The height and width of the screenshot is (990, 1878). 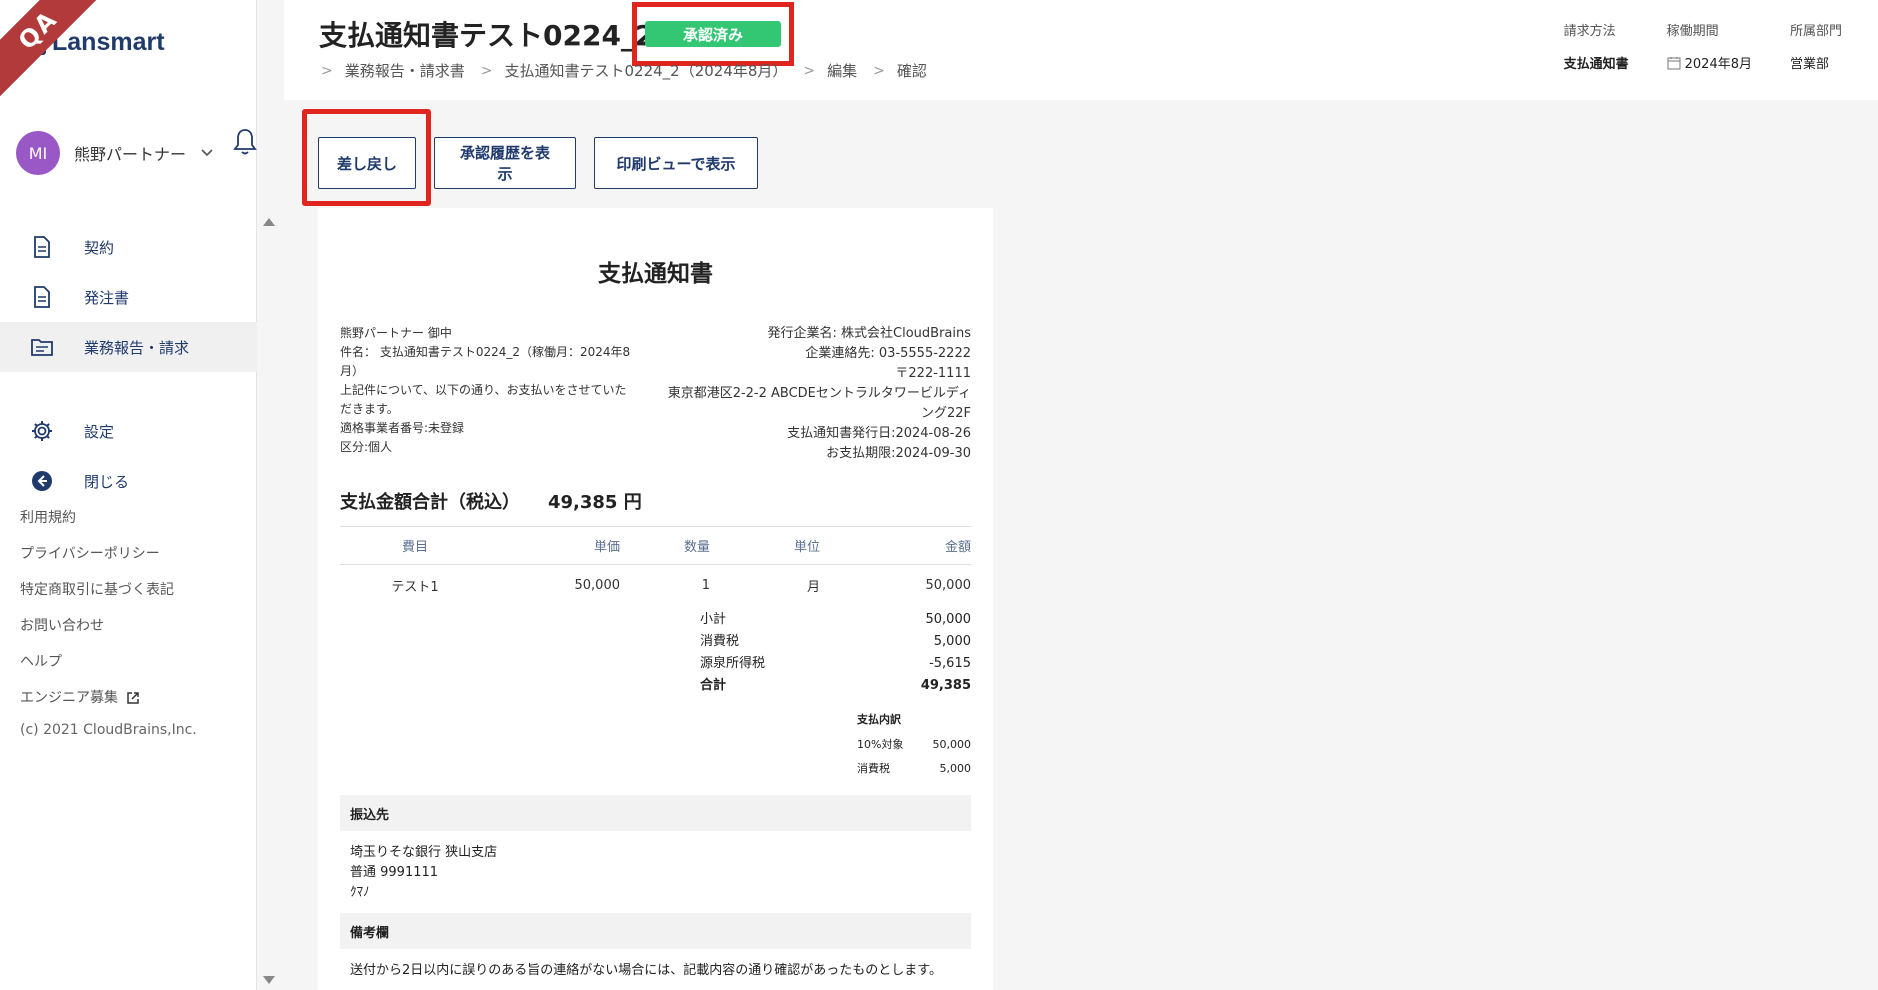 I want to click on summary-row: 源泉所得税 -5,615, so click(x=835, y=663).